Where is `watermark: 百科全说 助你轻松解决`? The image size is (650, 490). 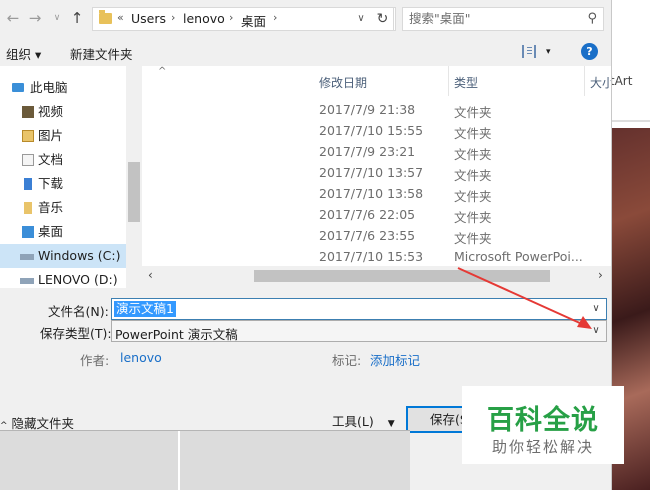
watermark: 百科全说 助你轻松解决 is located at coordinates (543, 425).